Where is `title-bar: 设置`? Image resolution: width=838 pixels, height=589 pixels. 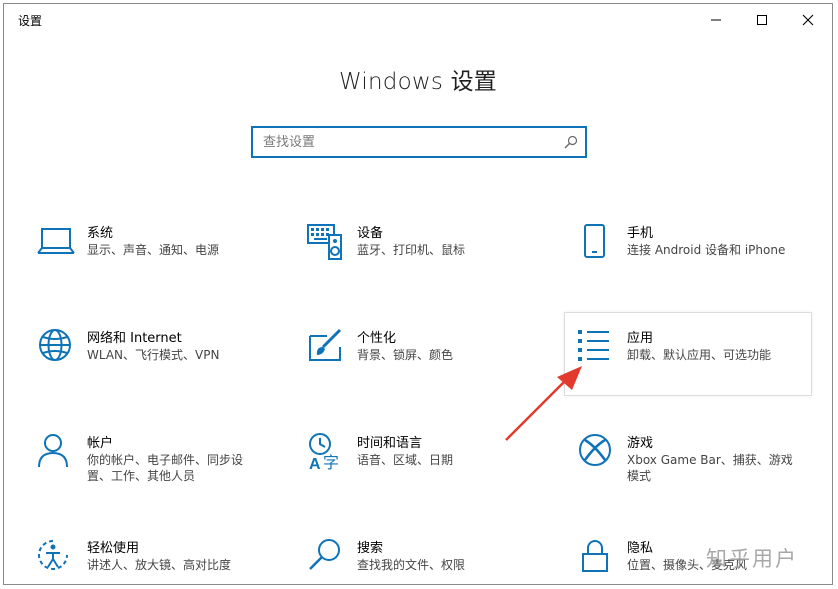
title-bar: 设置 is located at coordinates (418, 20).